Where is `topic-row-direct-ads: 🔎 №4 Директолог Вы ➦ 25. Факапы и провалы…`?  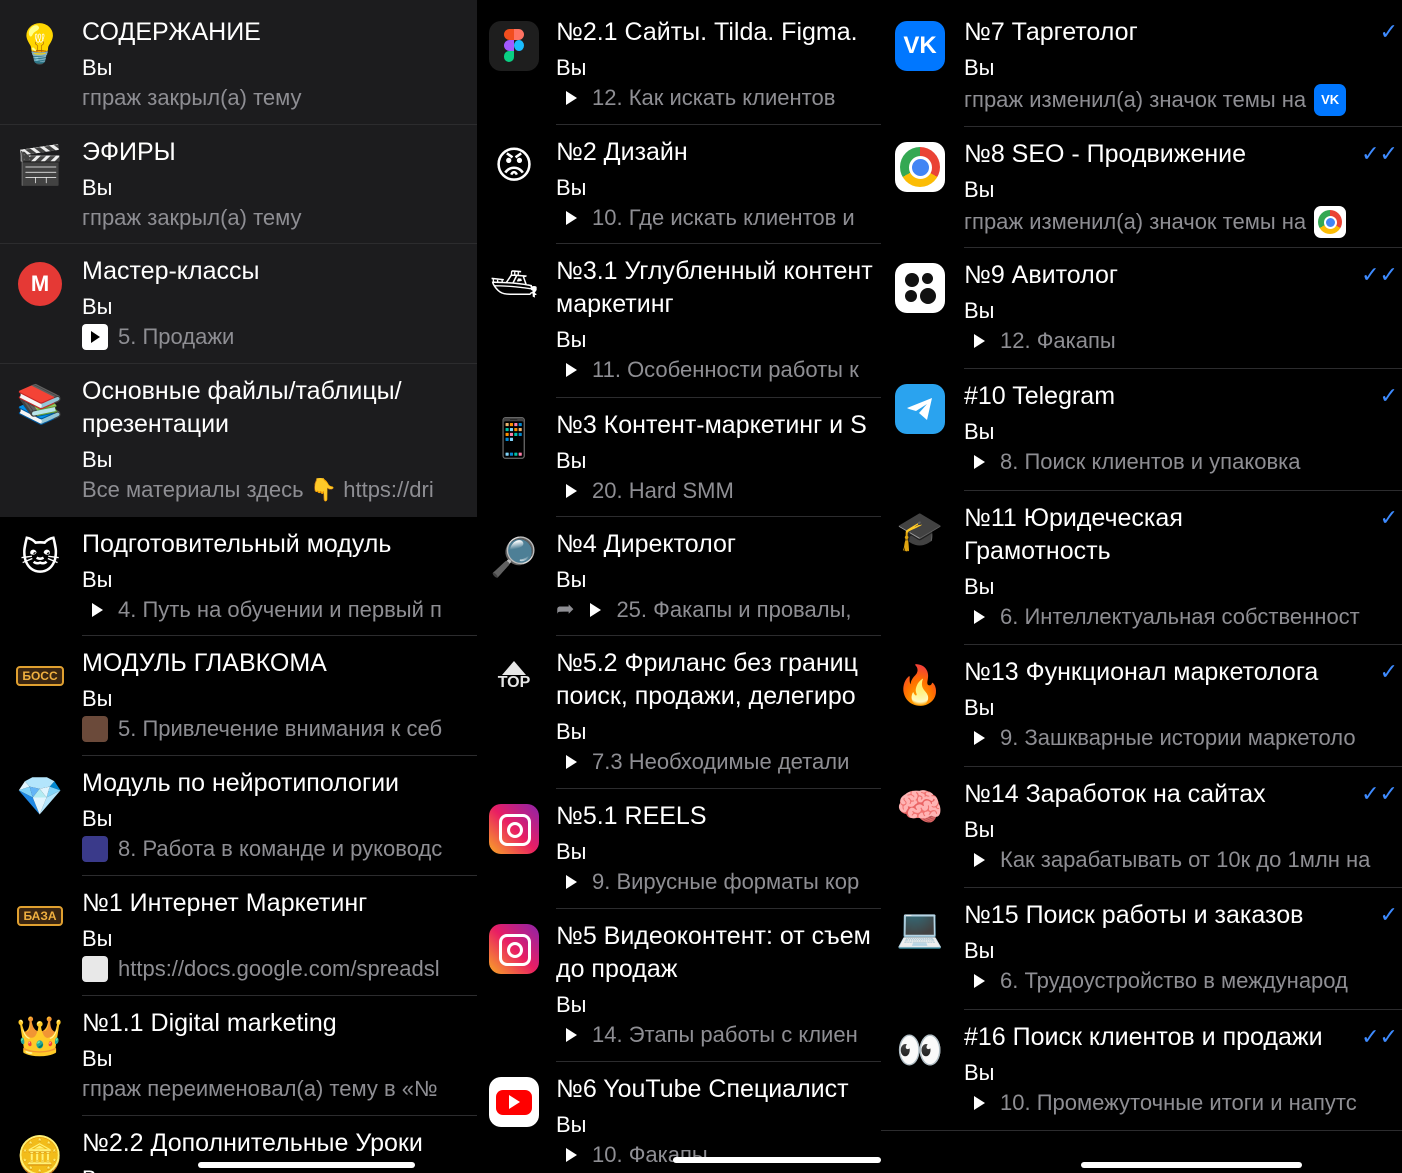
topic-row-direct-ads: 🔎 №4 Директолог Вы ➦ 25. Факапы и провалы… is located at coordinates (679, 576).